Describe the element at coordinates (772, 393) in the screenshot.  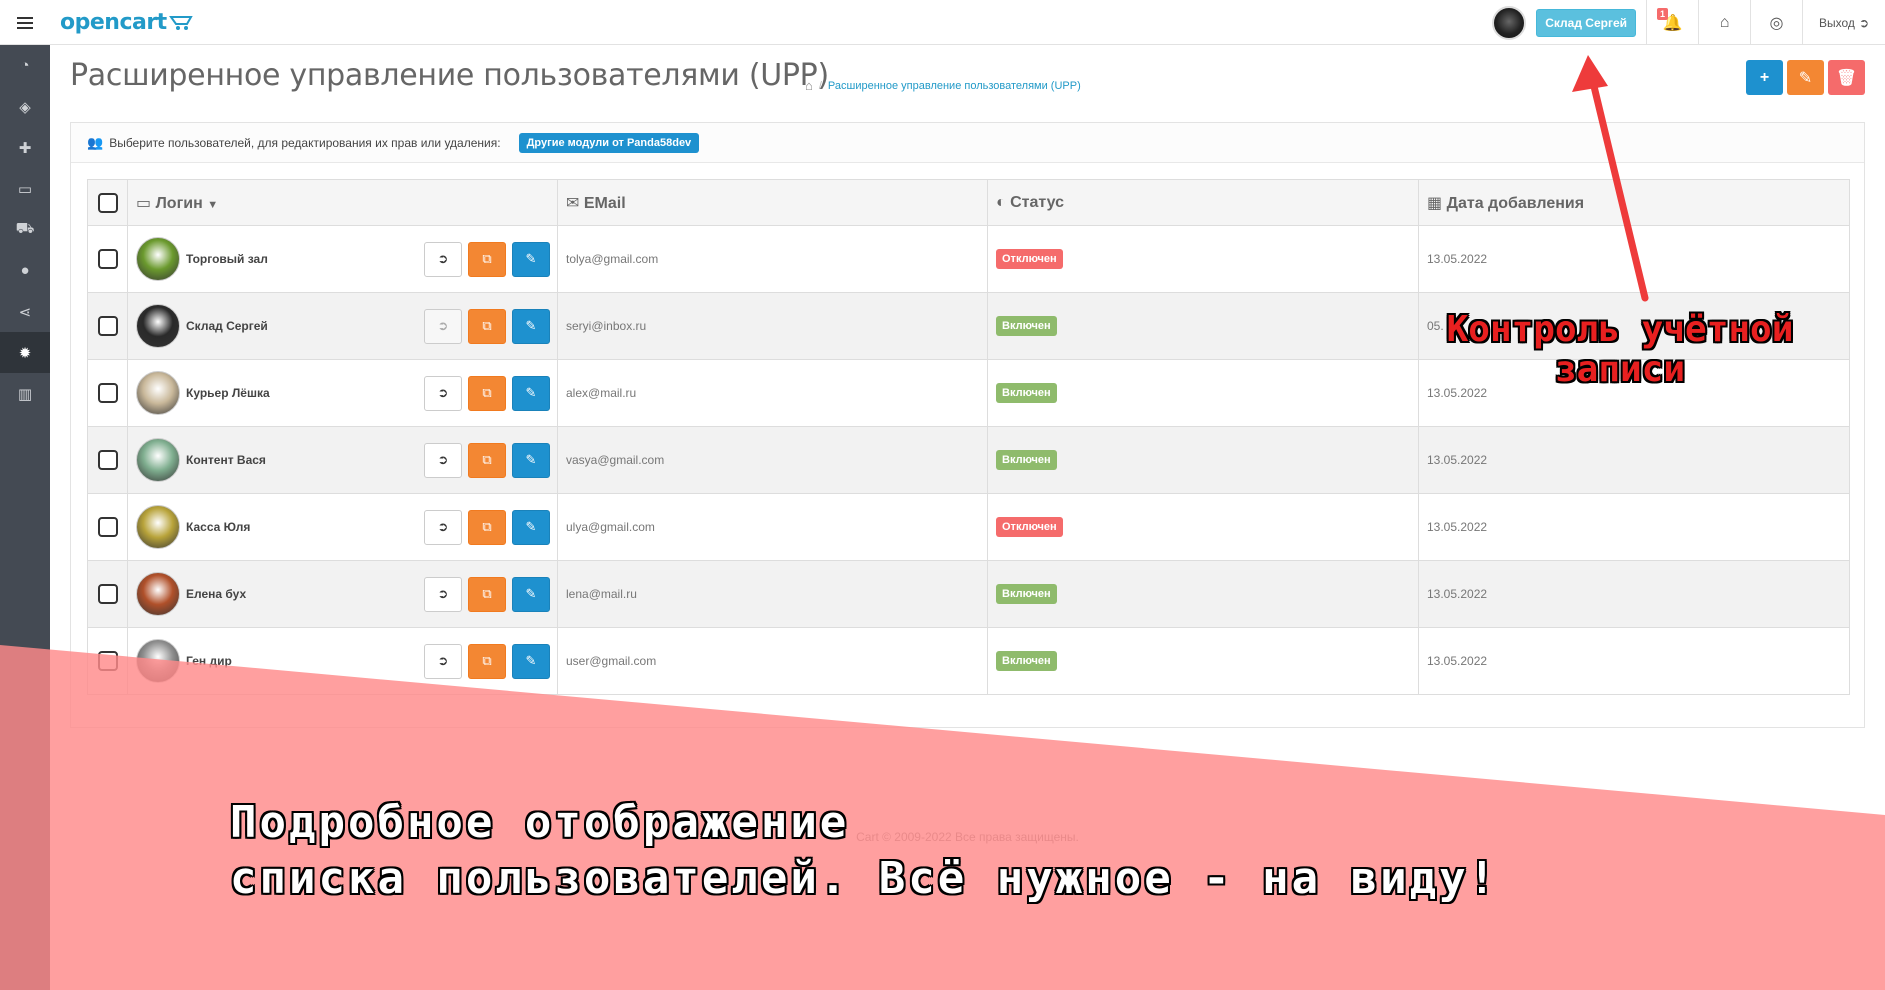
I see `email-cell: alex@mail.ru` at that location.